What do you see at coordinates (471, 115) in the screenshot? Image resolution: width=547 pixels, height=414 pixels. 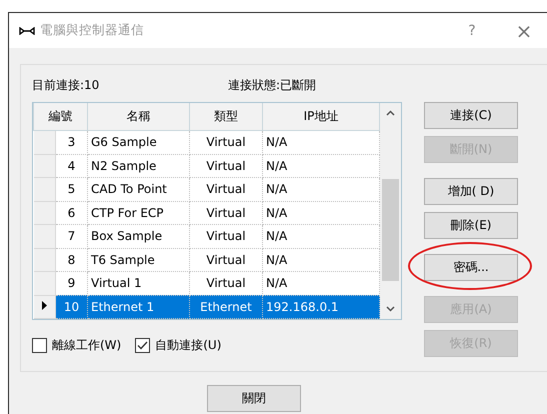 I see `action-button: 連接(C)` at bounding box center [471, 115].